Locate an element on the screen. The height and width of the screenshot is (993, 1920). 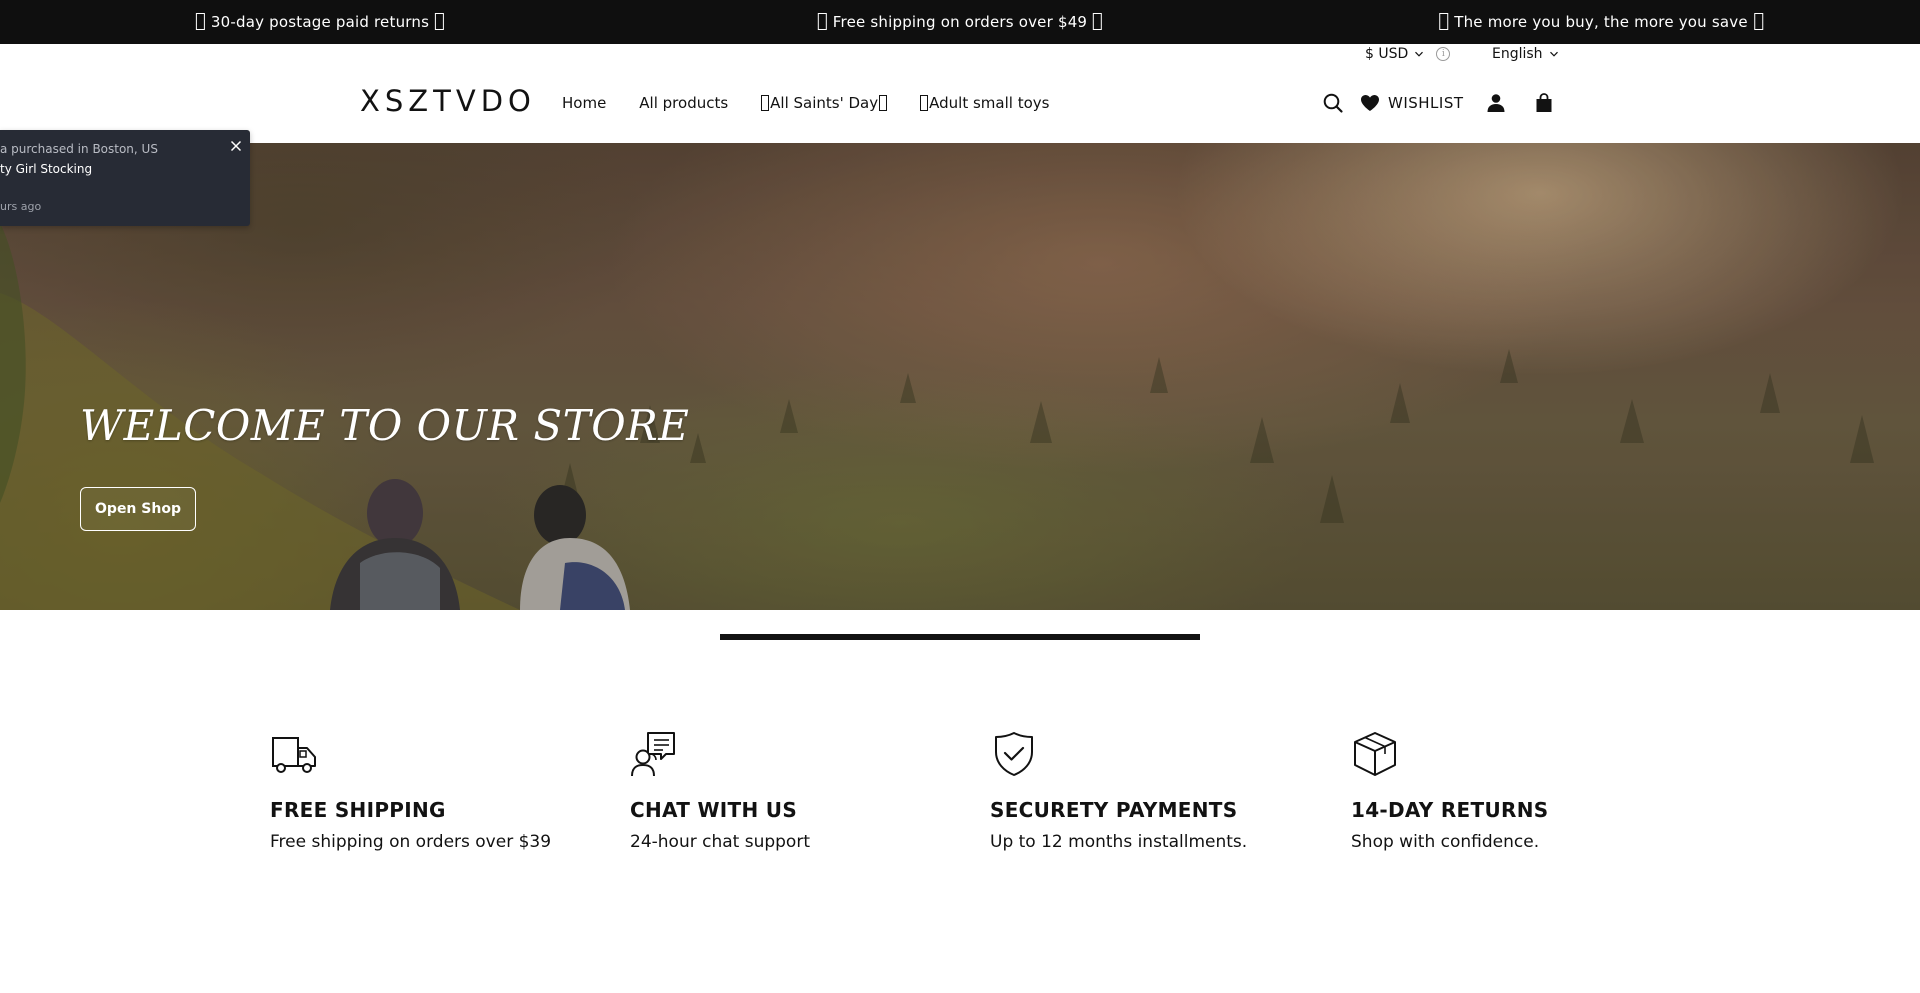
feature-text: Up to 12 months installments. is located at coordinates (1119, 842).